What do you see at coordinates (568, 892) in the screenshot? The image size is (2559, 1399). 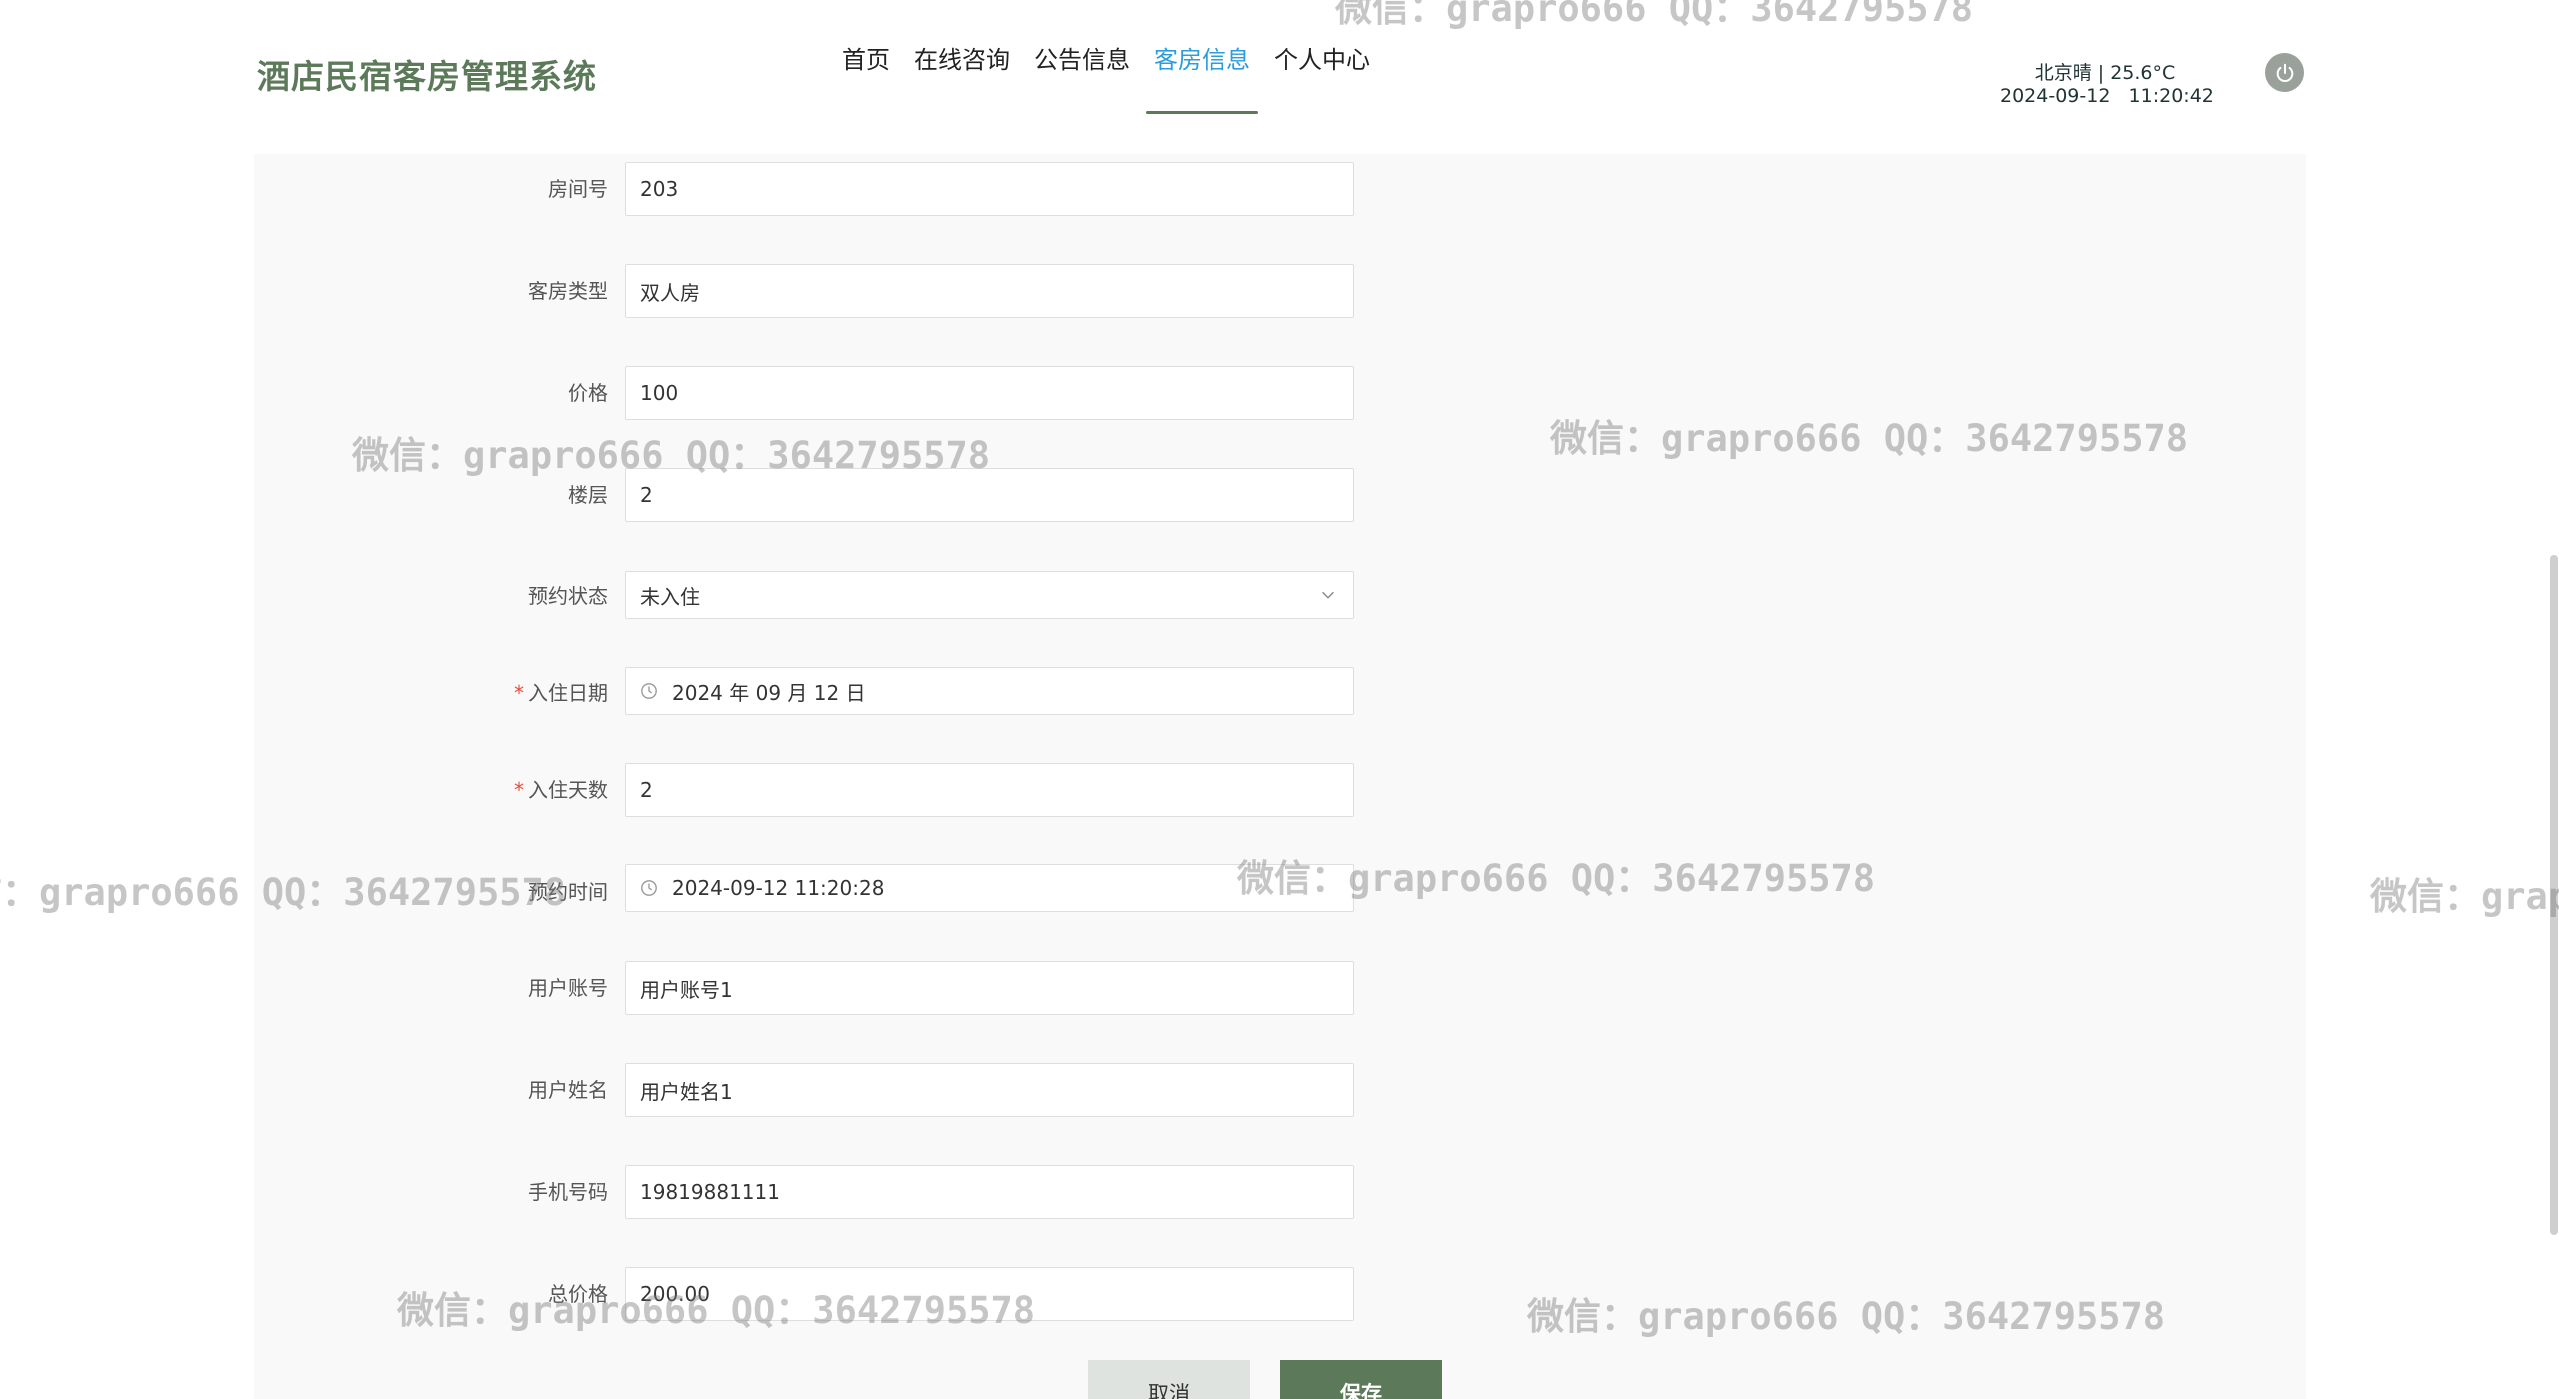 I see `booking-time-label: 预约时间` at bounding box center [568, 892].